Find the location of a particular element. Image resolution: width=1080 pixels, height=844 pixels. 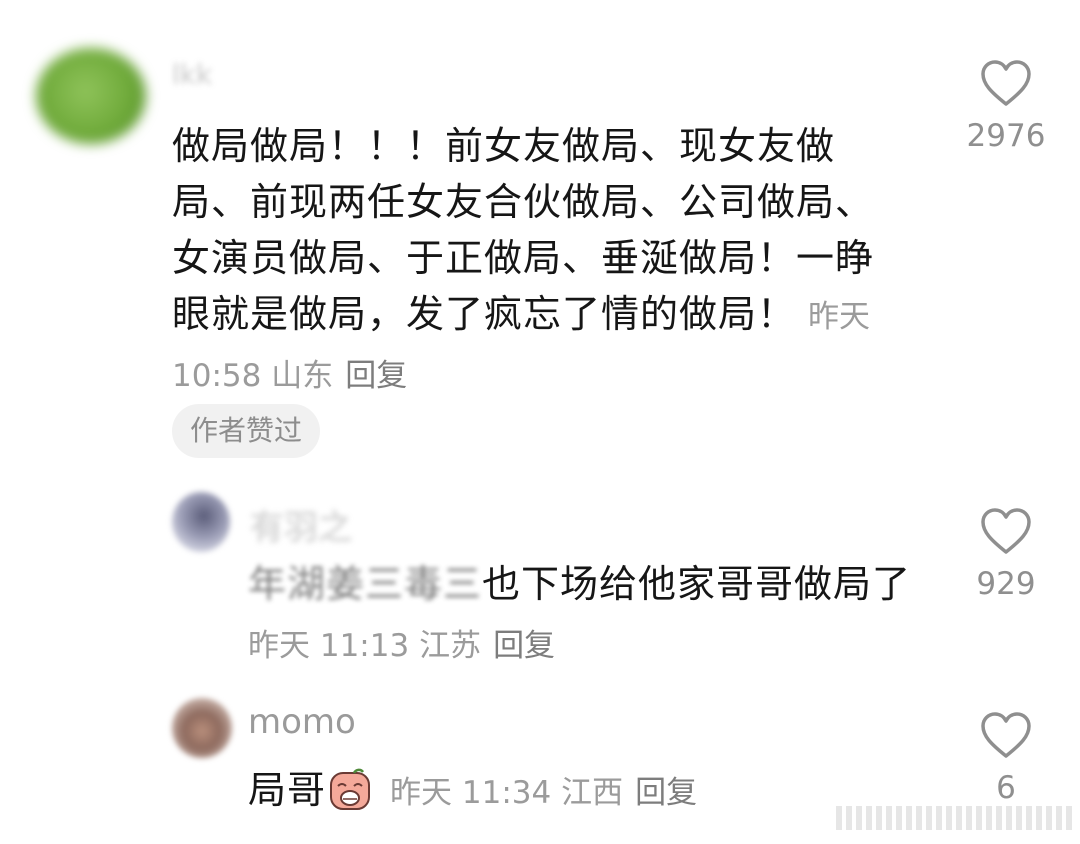

reply-body: 局哥 昨天 11:34 江西 回复 is located at coordinates (472, 791).